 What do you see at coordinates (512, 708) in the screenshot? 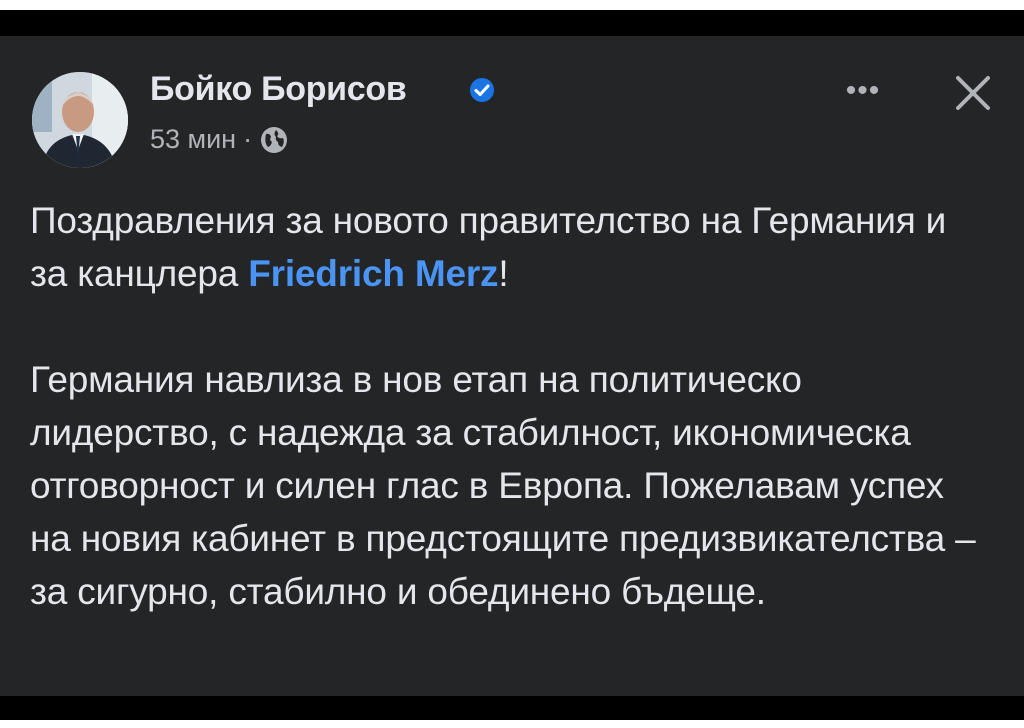
I see `bottom-black-bar` at bounding box center [512, 708].